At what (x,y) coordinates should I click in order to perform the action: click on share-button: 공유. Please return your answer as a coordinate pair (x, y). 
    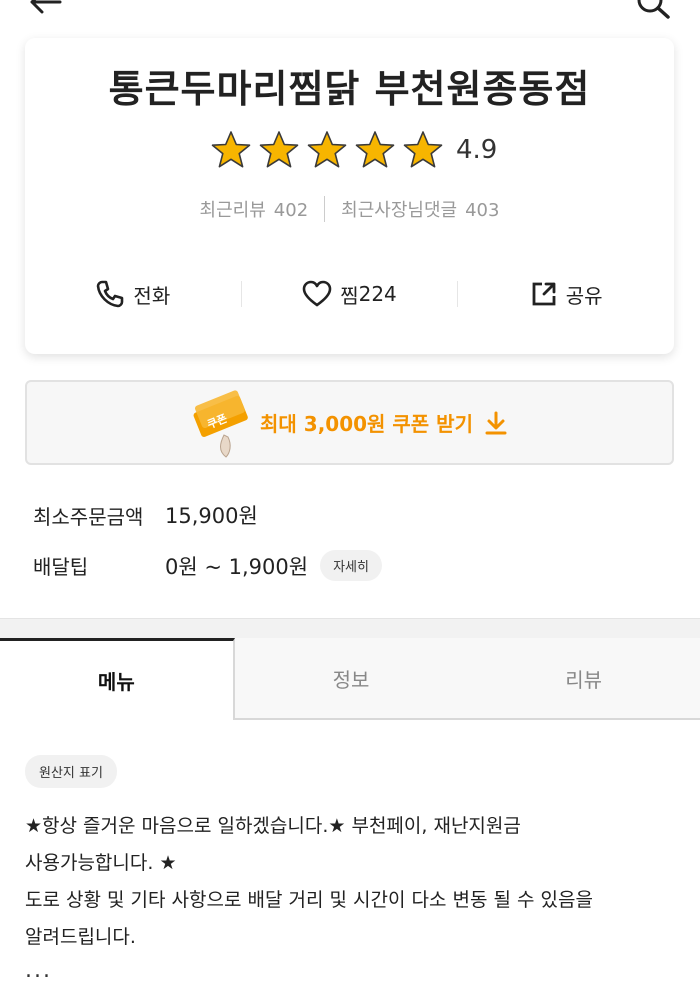
    Looking at the image, I should click on (566, 294).